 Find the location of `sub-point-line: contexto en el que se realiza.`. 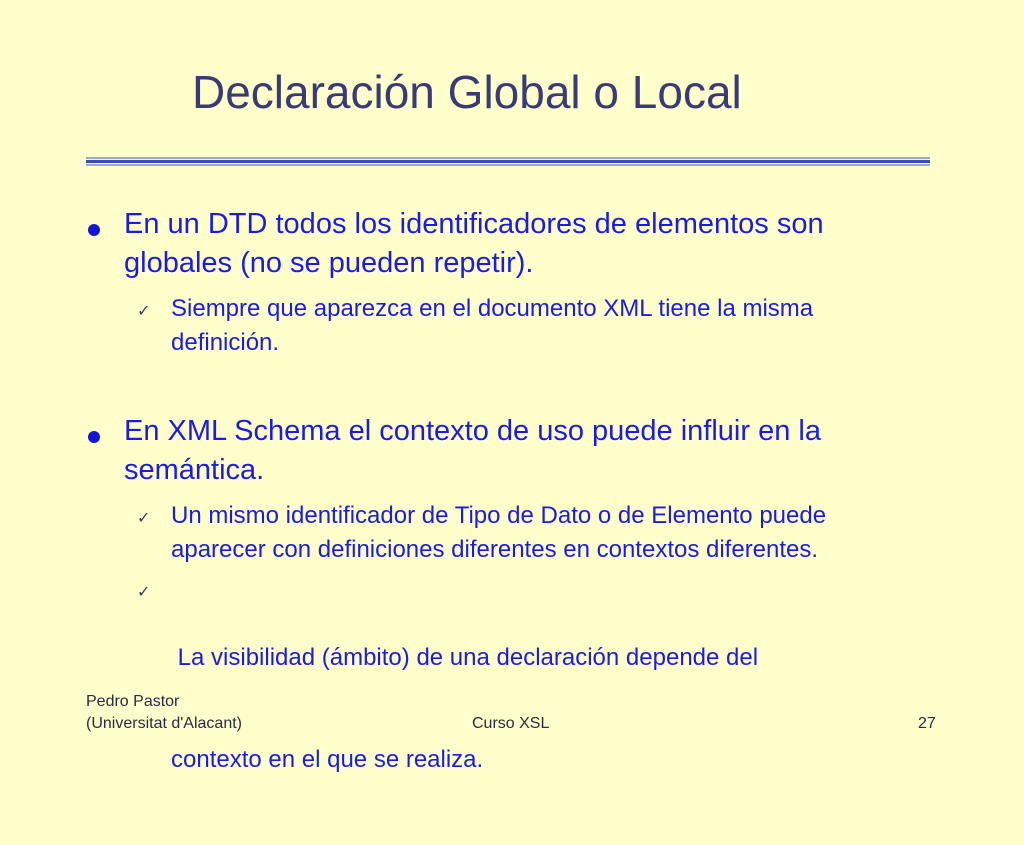

sub-point-line: contexto en el que se realiza. is located at coordinates (327, 759).